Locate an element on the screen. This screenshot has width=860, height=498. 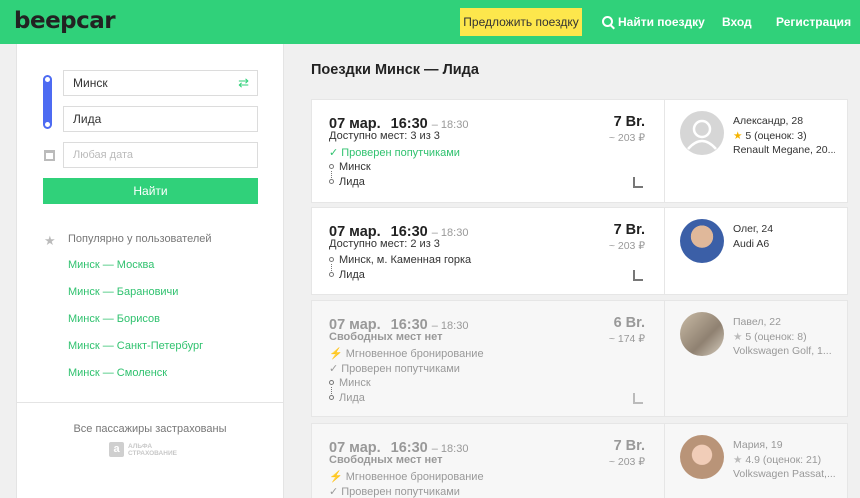
from-value: Минск is located at coordinates (90, 83).